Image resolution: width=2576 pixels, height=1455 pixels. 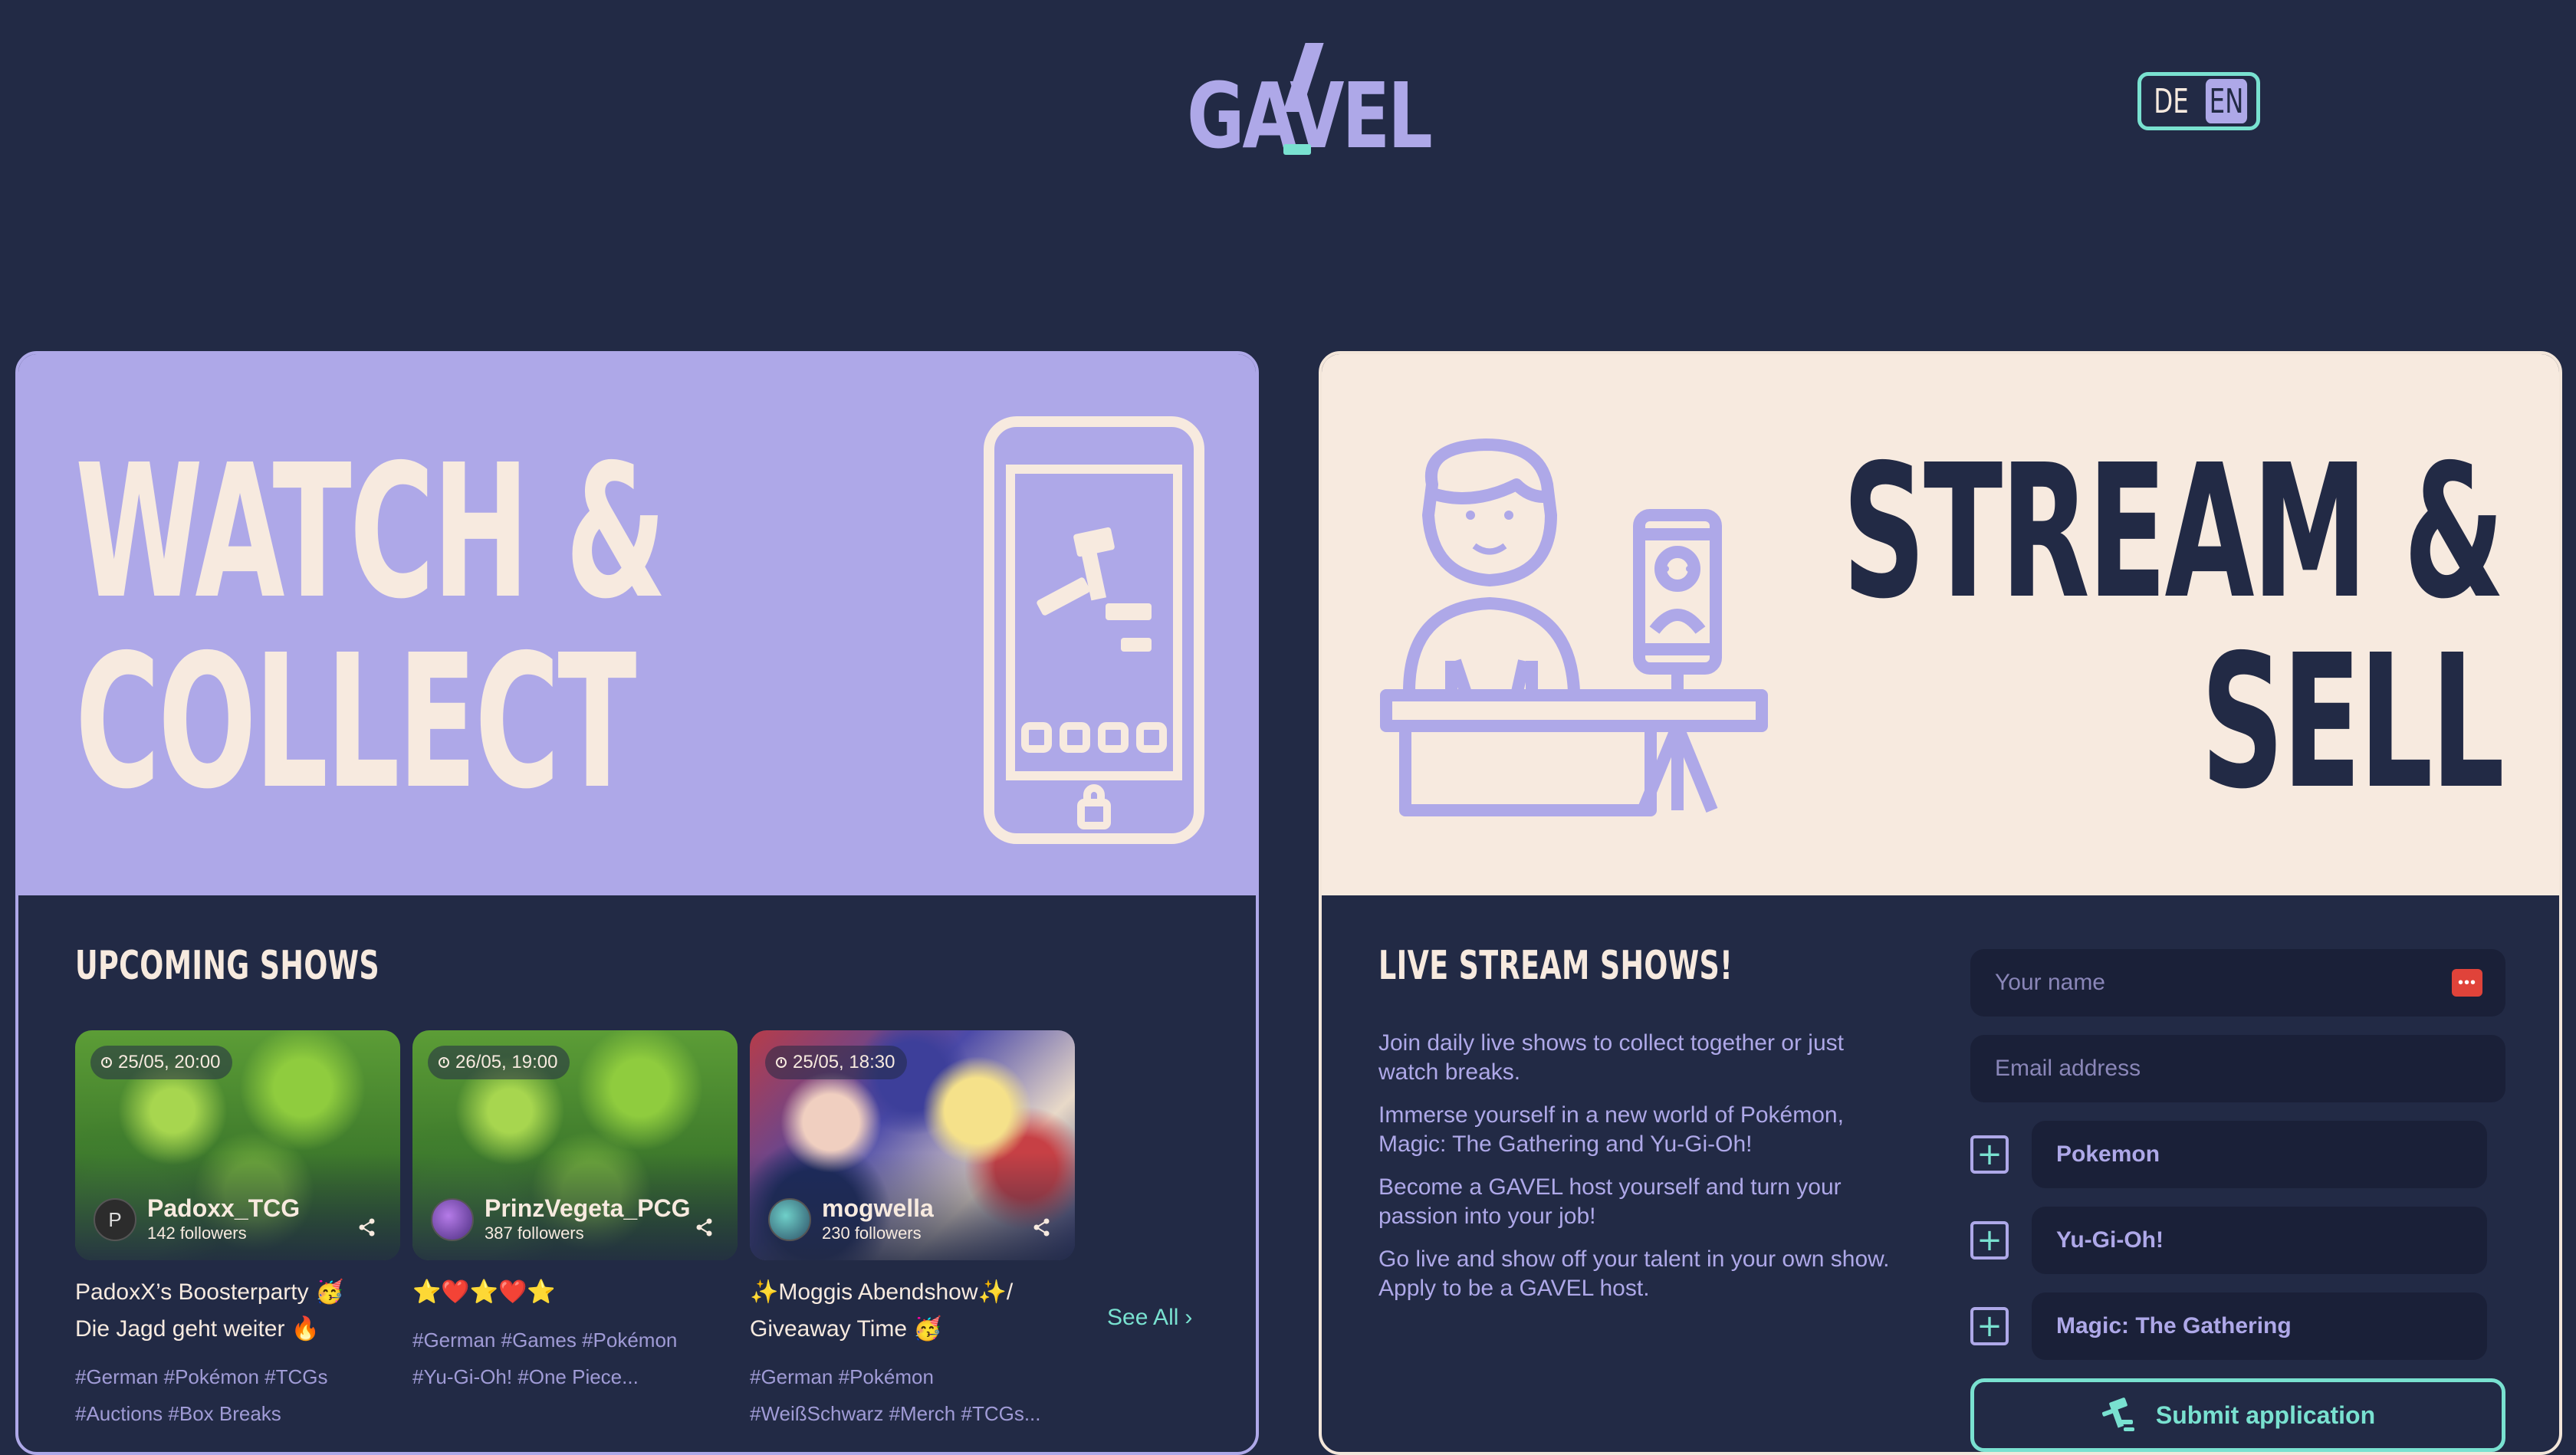 What do you see at coordinates (484, 1292) in the screenshot?
I see `show-title-line-1: ⭐❤️⭐❤️⭐` at bounding box center [484, 1292].